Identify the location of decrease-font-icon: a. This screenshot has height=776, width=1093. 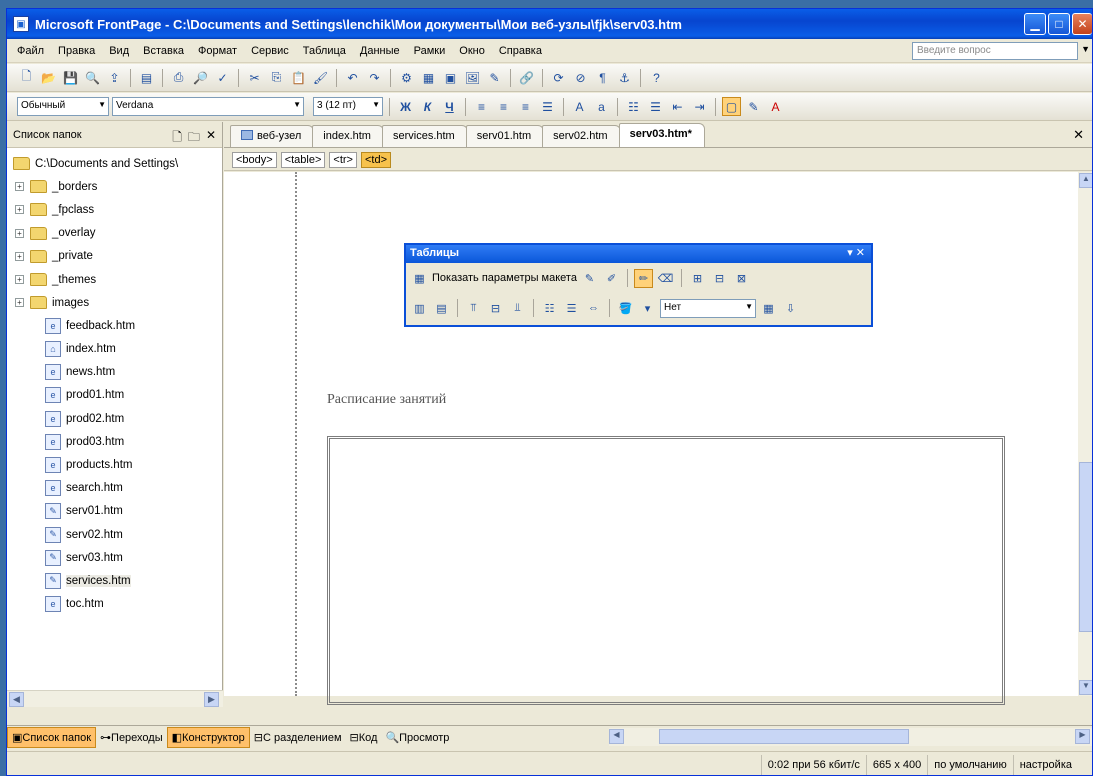
(601, 106).